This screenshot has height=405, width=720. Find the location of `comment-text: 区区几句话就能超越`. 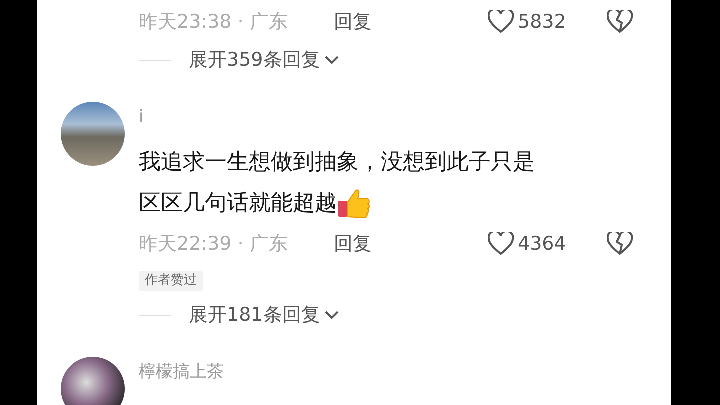

comment-text: 区区几句话就能超越 is located at coordinates (238, 204).